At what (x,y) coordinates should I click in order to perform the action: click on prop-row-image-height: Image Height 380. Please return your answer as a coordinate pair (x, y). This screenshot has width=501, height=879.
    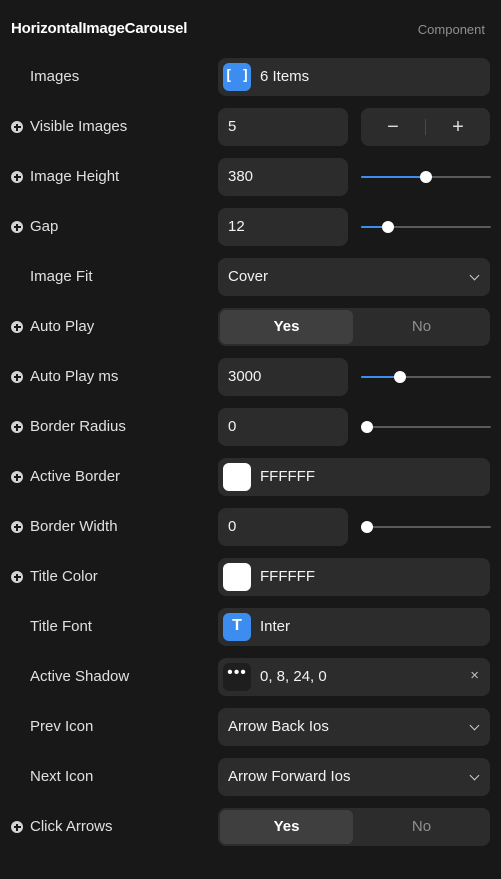
    Looking at the image, I should click on (250, 177).